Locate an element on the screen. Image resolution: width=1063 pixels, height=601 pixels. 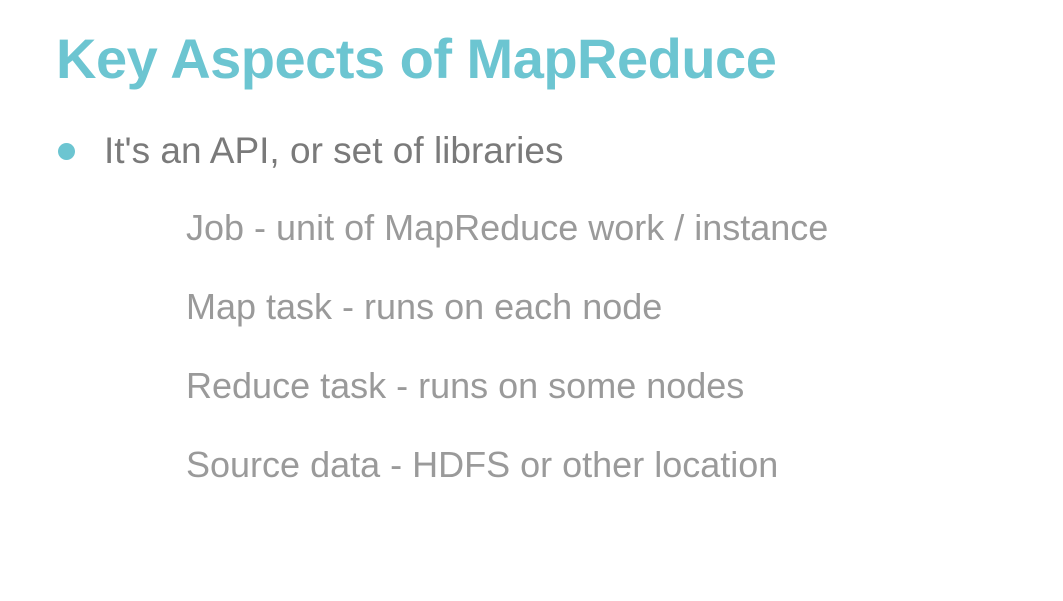
bullet-dot-icon is located at coordinates (66, 151).